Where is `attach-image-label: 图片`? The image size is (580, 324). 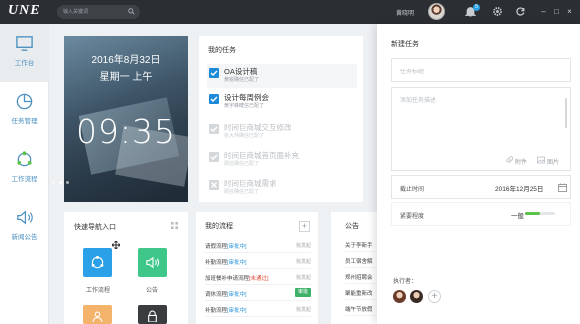 attach-image-label: 图片 is located at coordinates (553, 161).